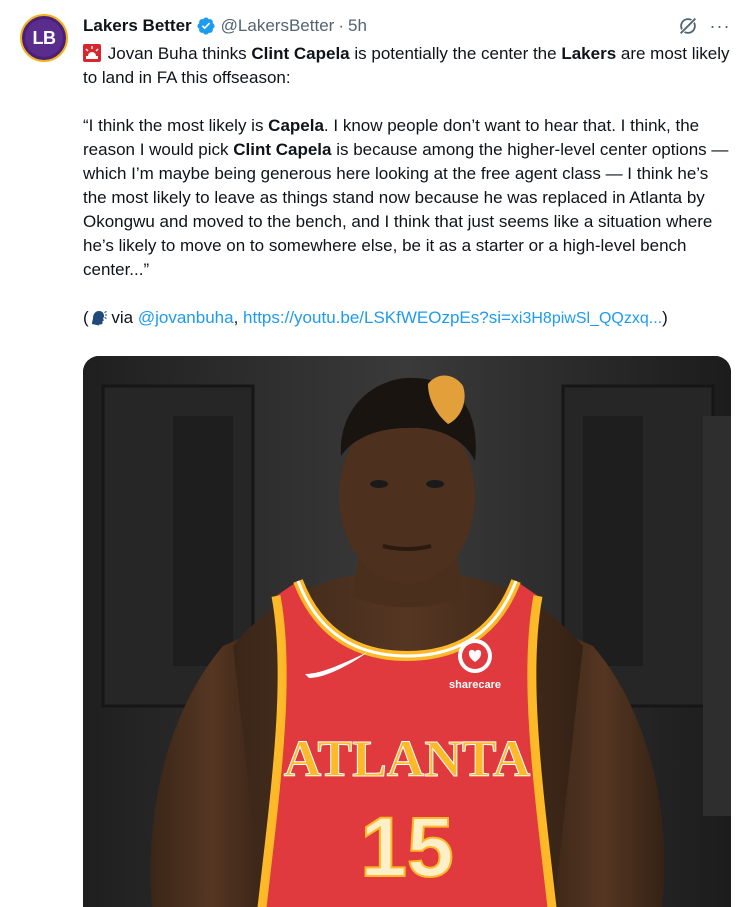 The image size is (752, 907). What do you see at coordinates (589, 53) in the screenshot?
I see `text-bold: Lakers` at bounding box center [589, 53].